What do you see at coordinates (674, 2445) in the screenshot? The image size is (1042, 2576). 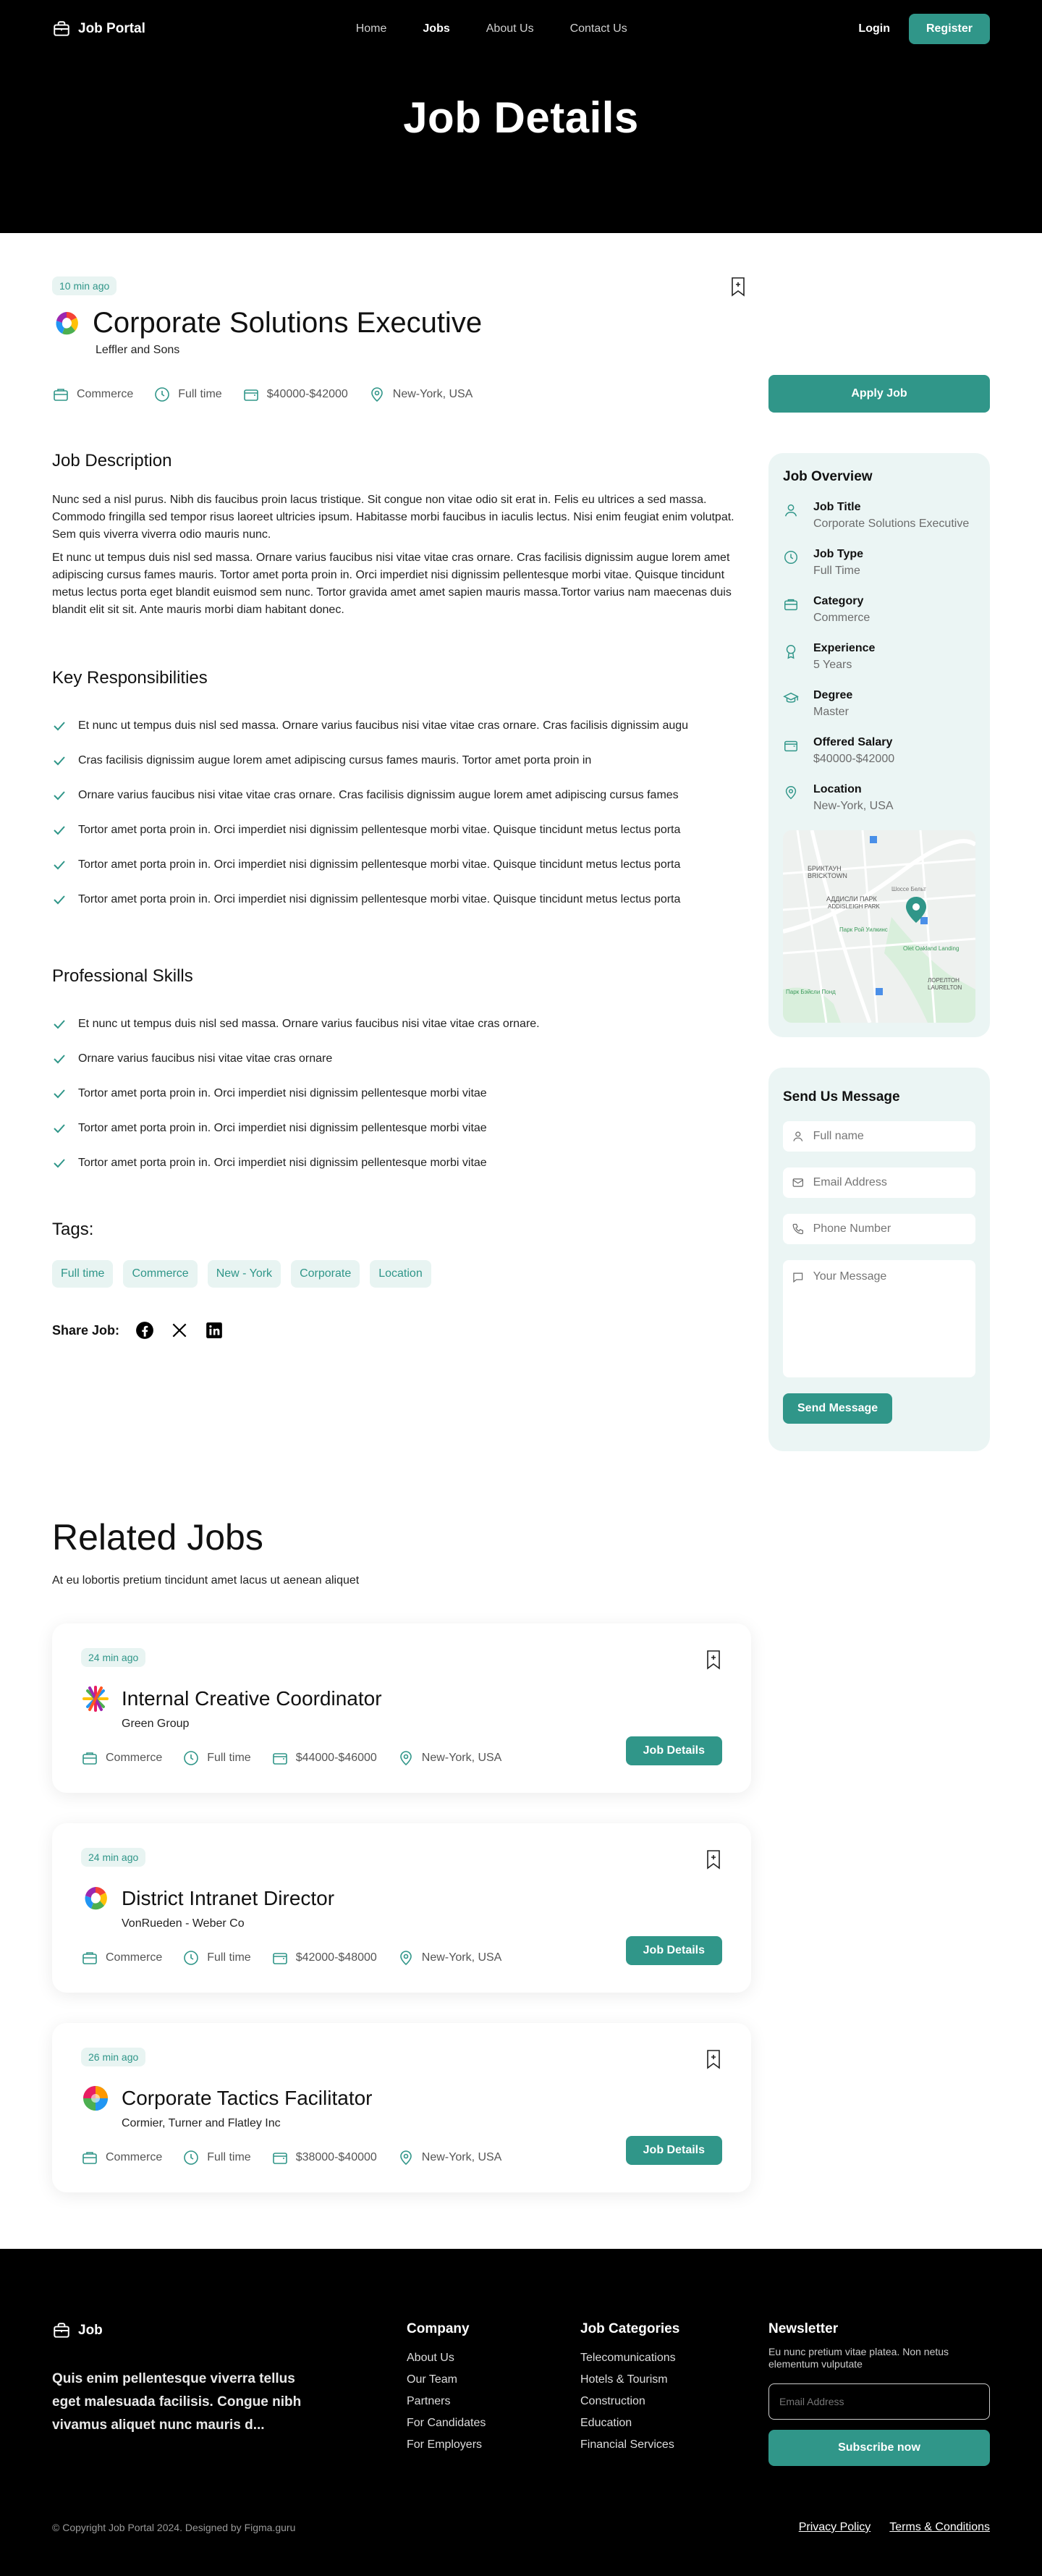 I see `footer-link: Financial Services` at bounding box center [674, 2445].